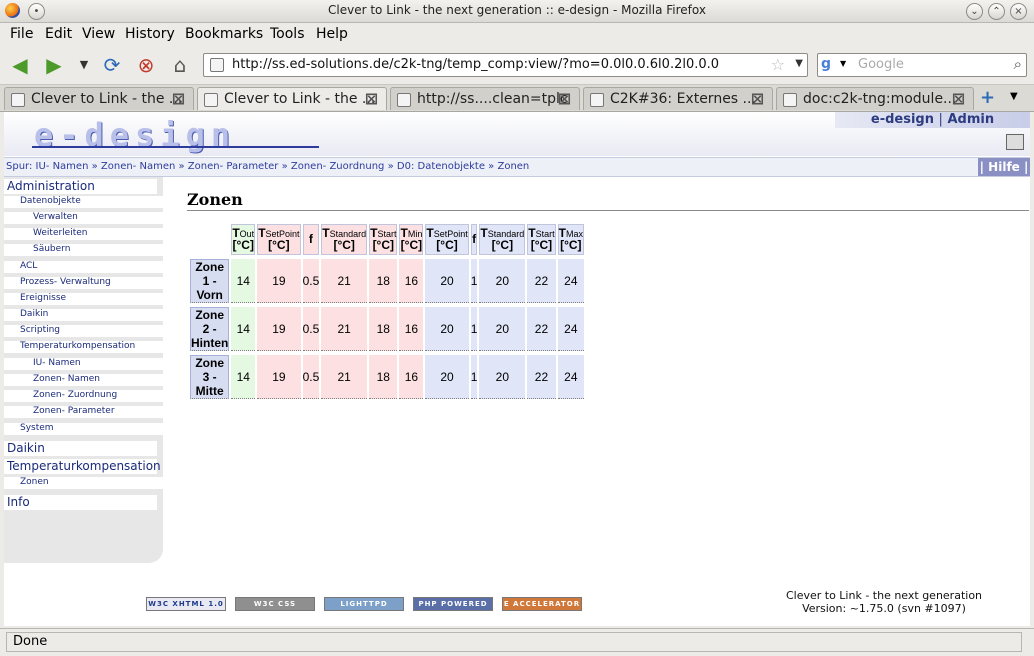 The height and width of the screenshot is (656, 1034). What do you see at coordinates (829, 64) in the screenshot?
I see `google-logo-icon: g` at bounding box center [829, 64].